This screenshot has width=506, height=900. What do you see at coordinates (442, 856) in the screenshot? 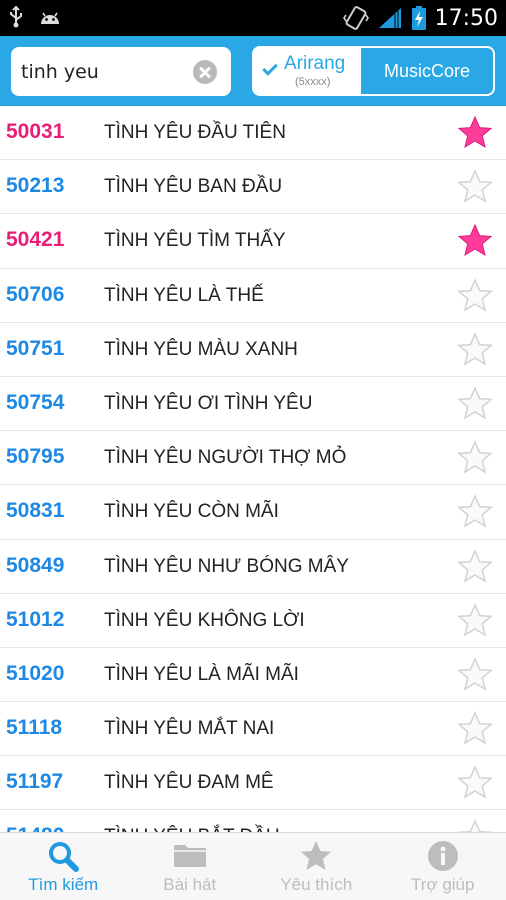
I see `info-icon` at bounding box center [442, 856].